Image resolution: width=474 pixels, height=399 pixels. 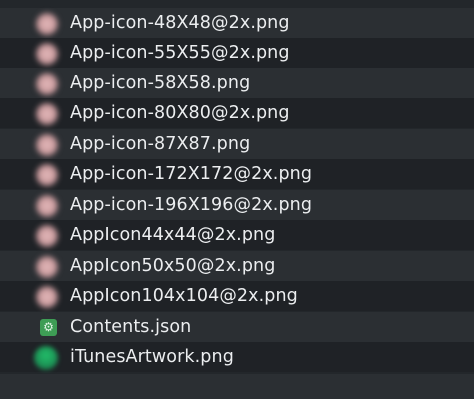 What do you see at coordinates (237, 357) in the screenshot?
I see `file-row: iTunesArtwork.png` at bounding box center [237, 357].